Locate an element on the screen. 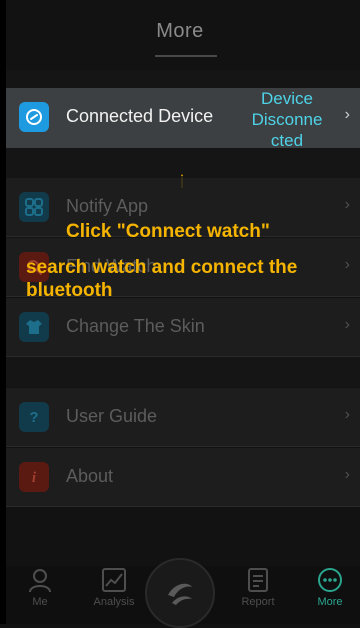  instruction-search-watch: search watch and connect the bluetooth is located at coordinates (162, 279).